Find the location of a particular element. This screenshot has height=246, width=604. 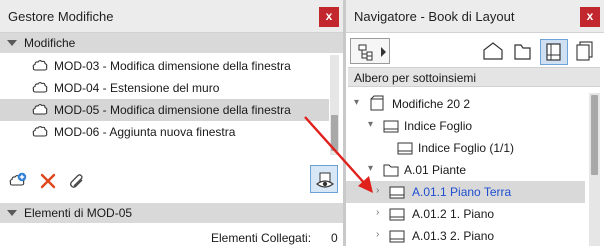

publisher-sets-button is located at coordinates (586, 52).